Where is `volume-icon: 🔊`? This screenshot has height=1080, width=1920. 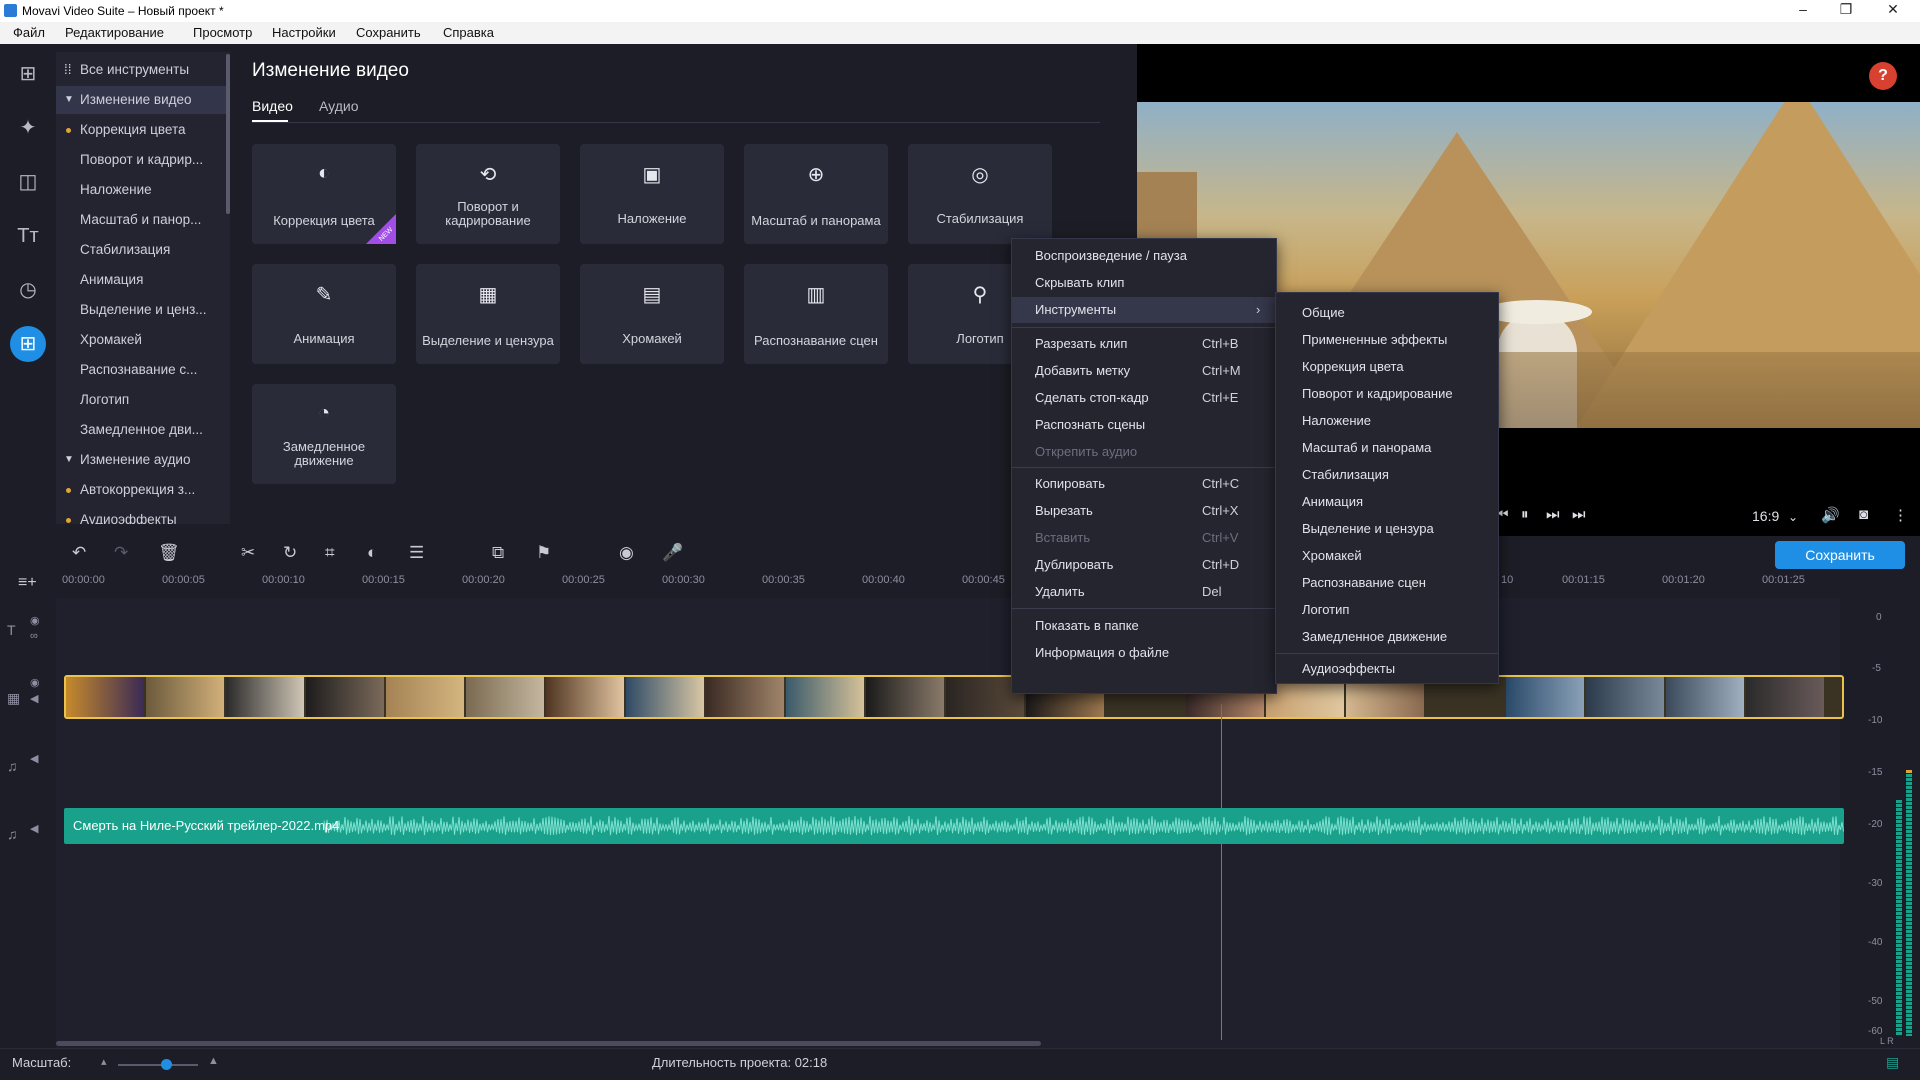
volume-icon: 🔊 is located at coordinates (1830, 515).